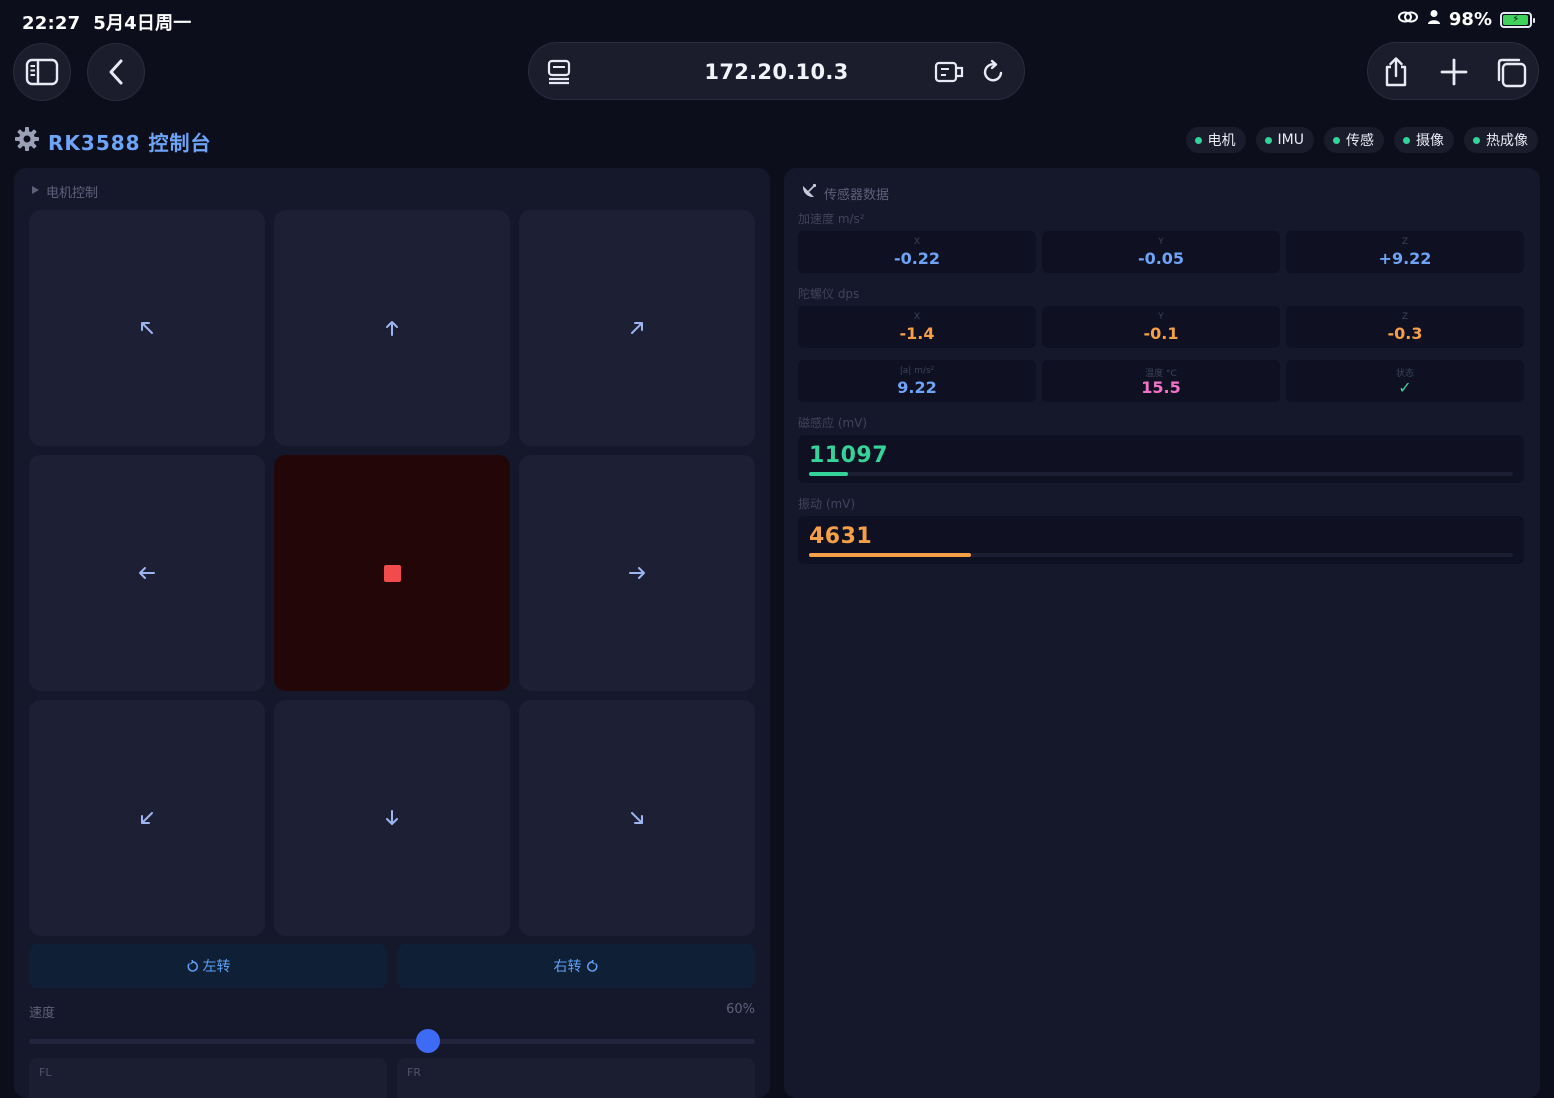 This screenshot has width=1554, height=1098. Describe the element at coordinates (1161, 459) in the screenshot. I see `magnetic-readout: 11097` at that location.